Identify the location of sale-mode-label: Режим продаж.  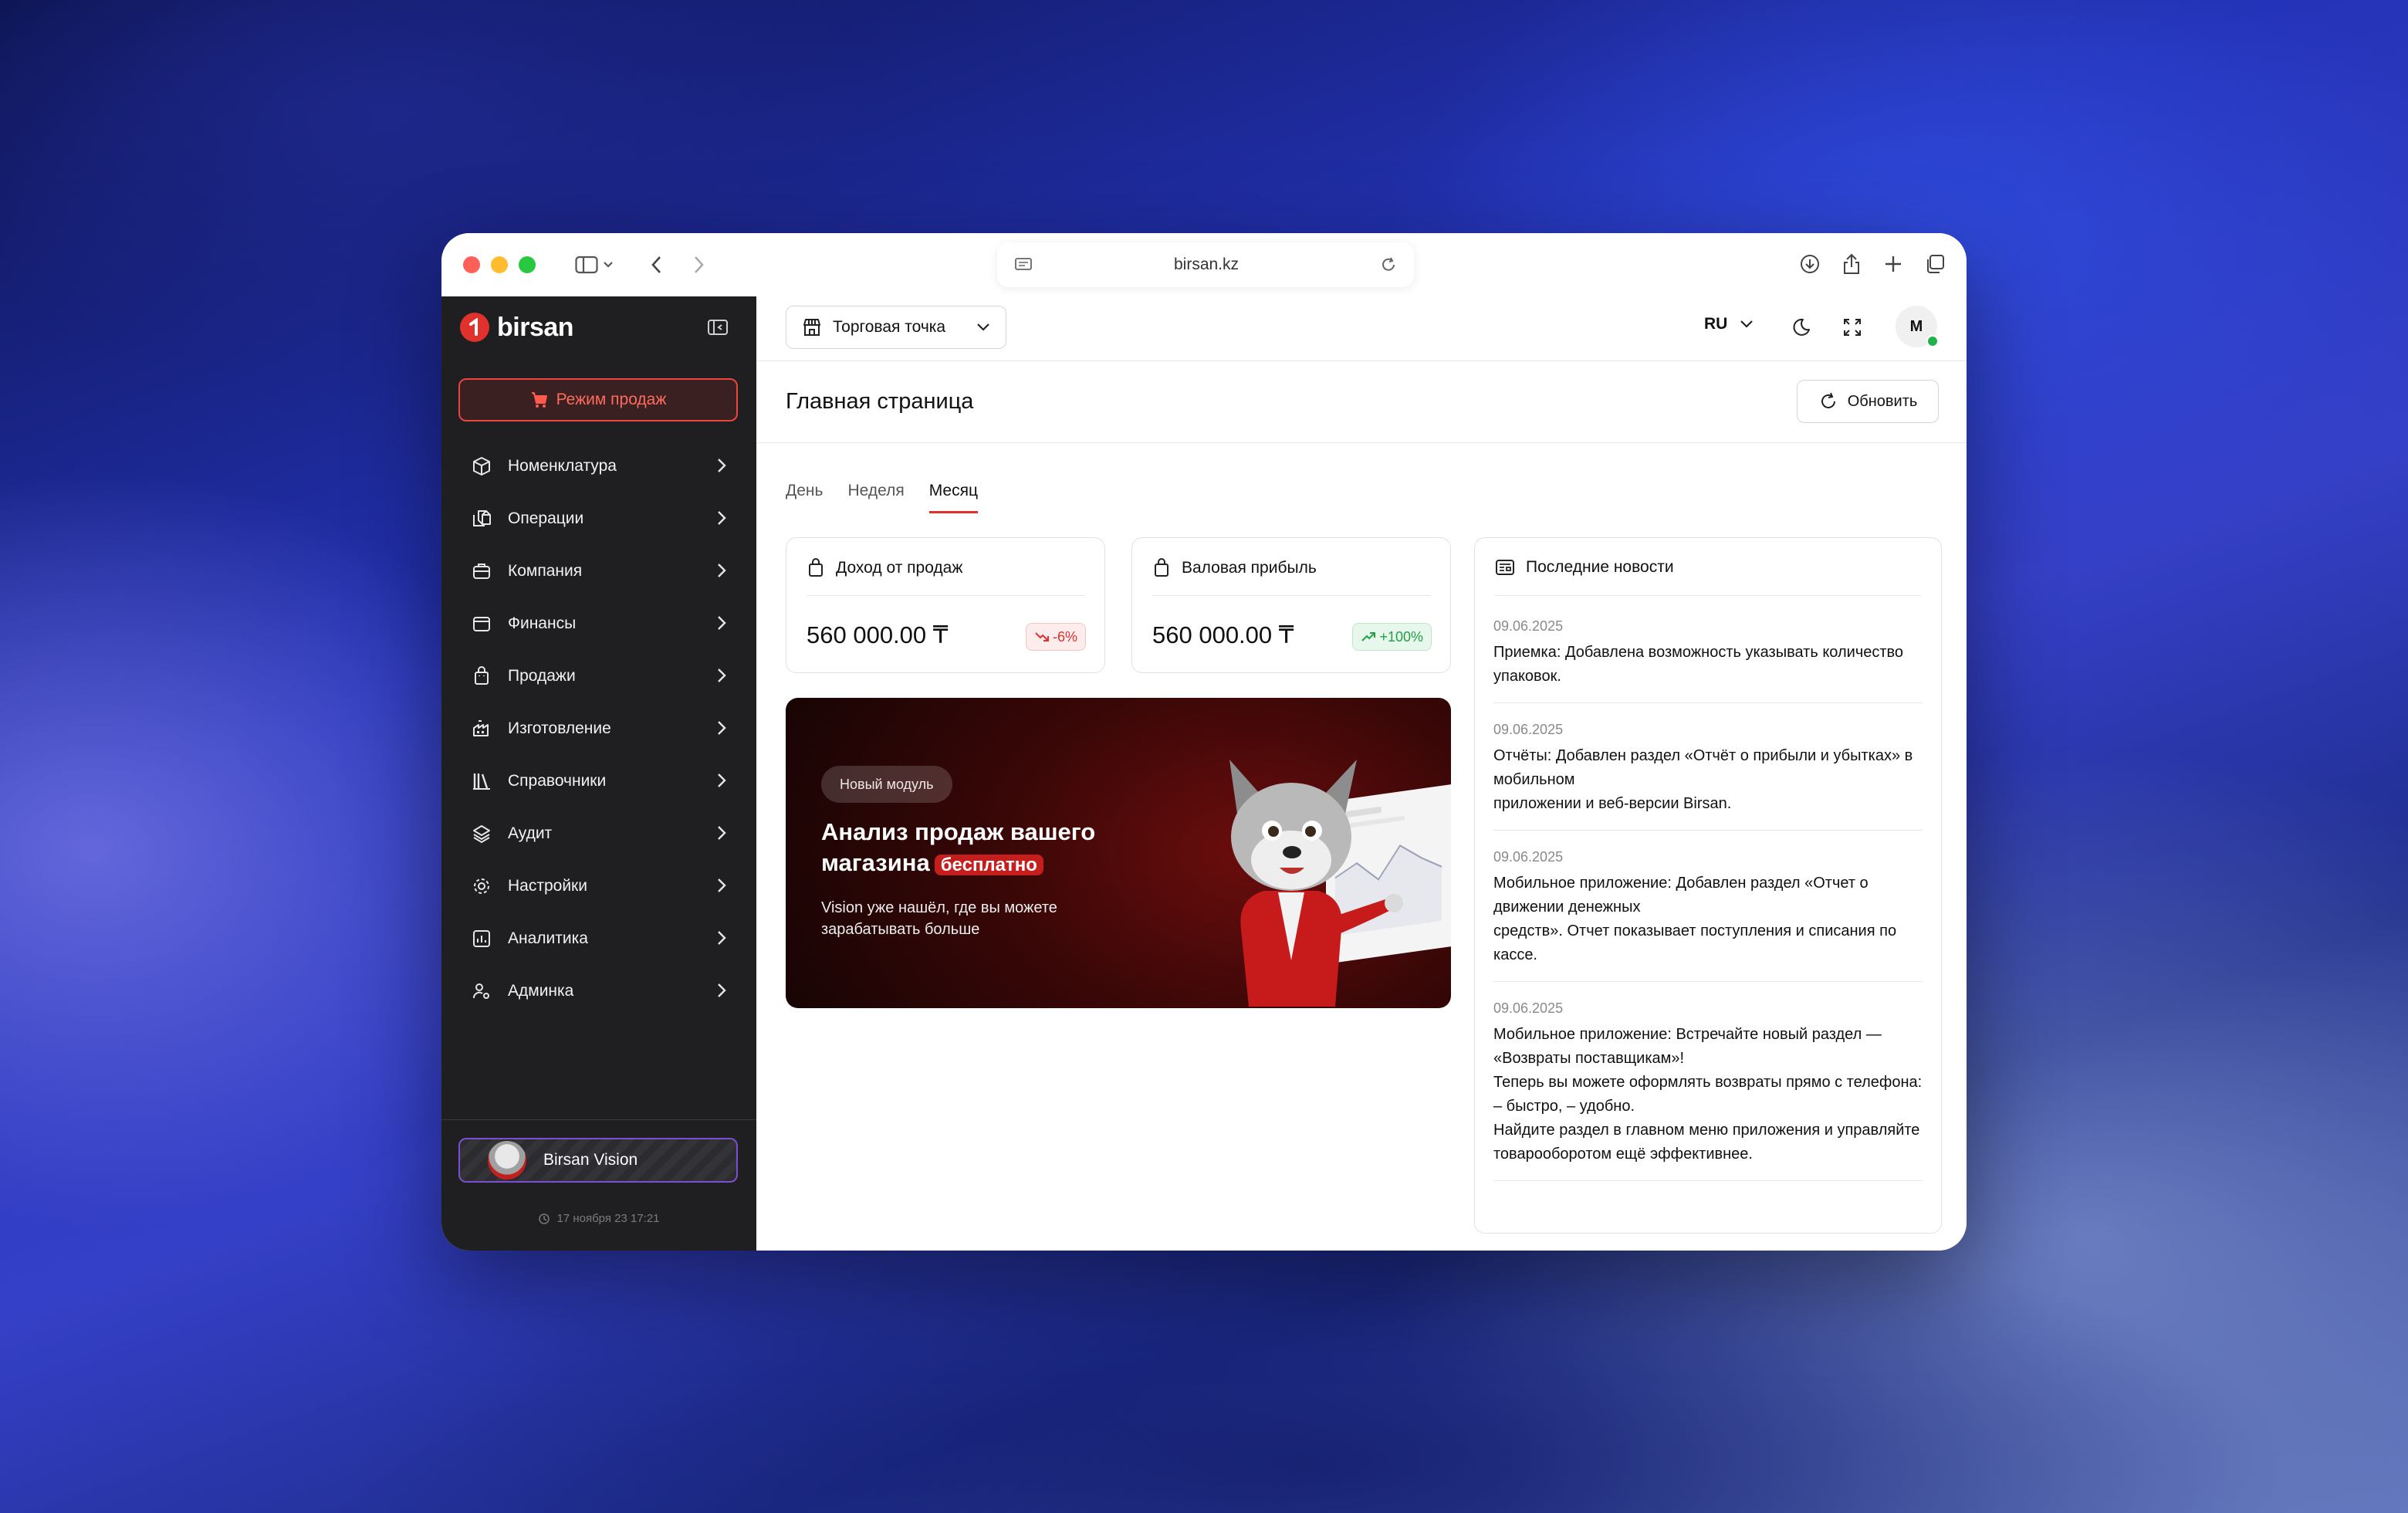
(612, 399).